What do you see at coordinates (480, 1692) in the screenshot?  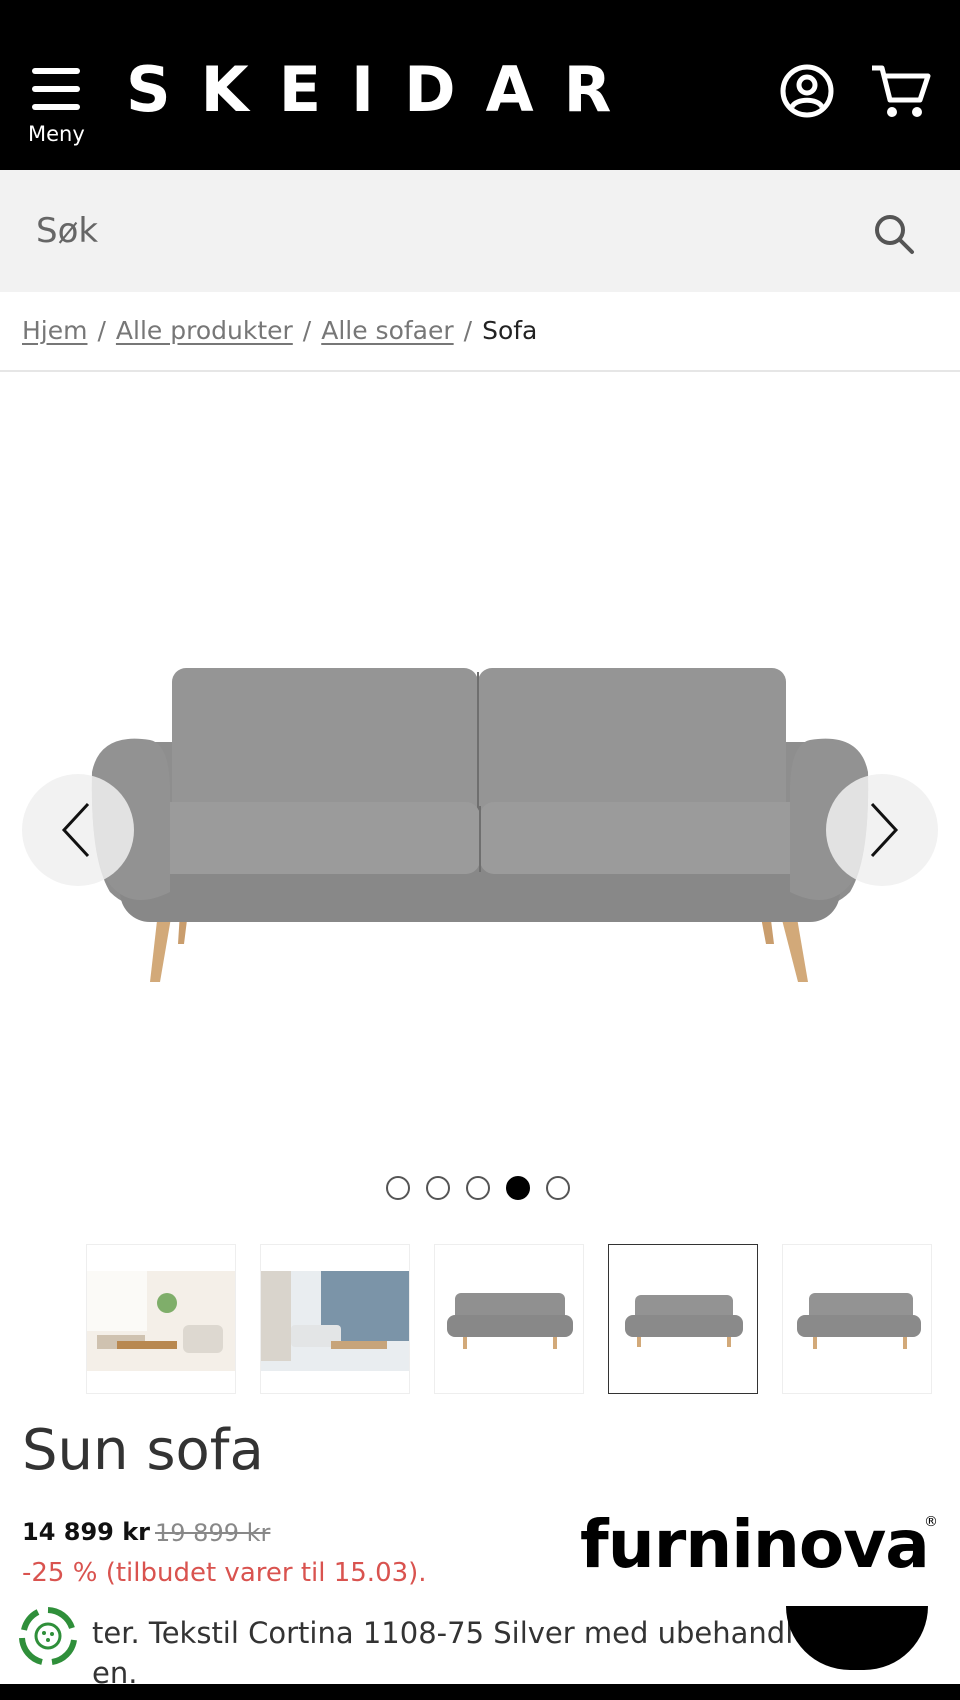 I see `bottom-bar` at bounding box center [480, 1692].